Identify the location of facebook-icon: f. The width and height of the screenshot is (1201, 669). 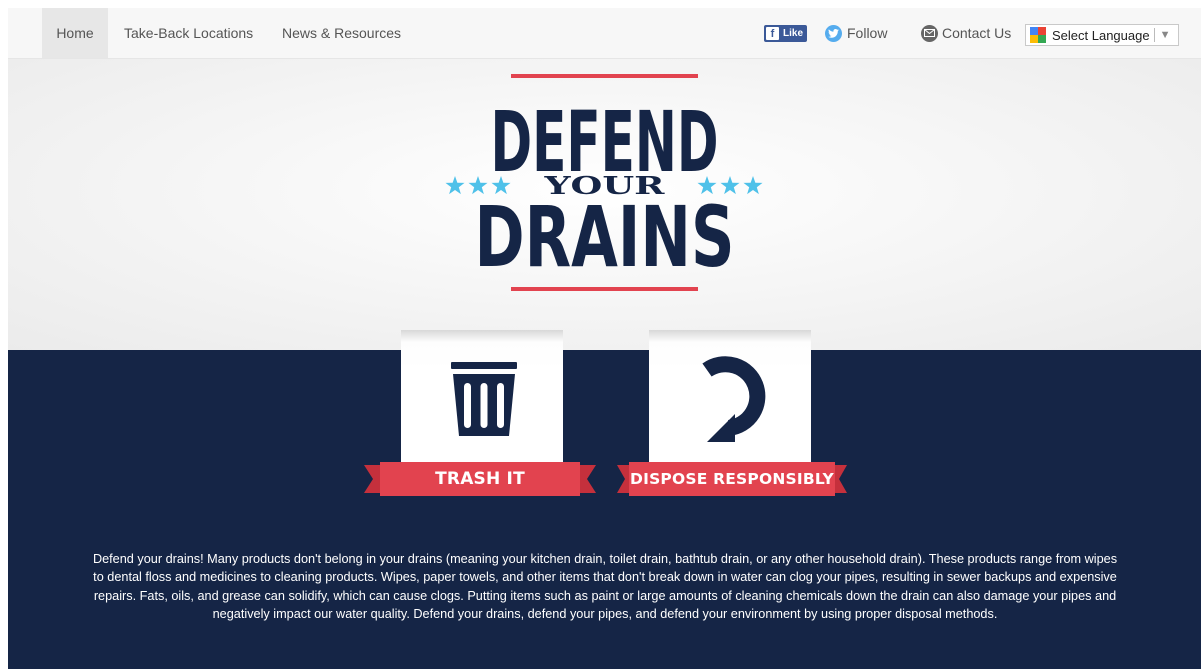
(772, 33).